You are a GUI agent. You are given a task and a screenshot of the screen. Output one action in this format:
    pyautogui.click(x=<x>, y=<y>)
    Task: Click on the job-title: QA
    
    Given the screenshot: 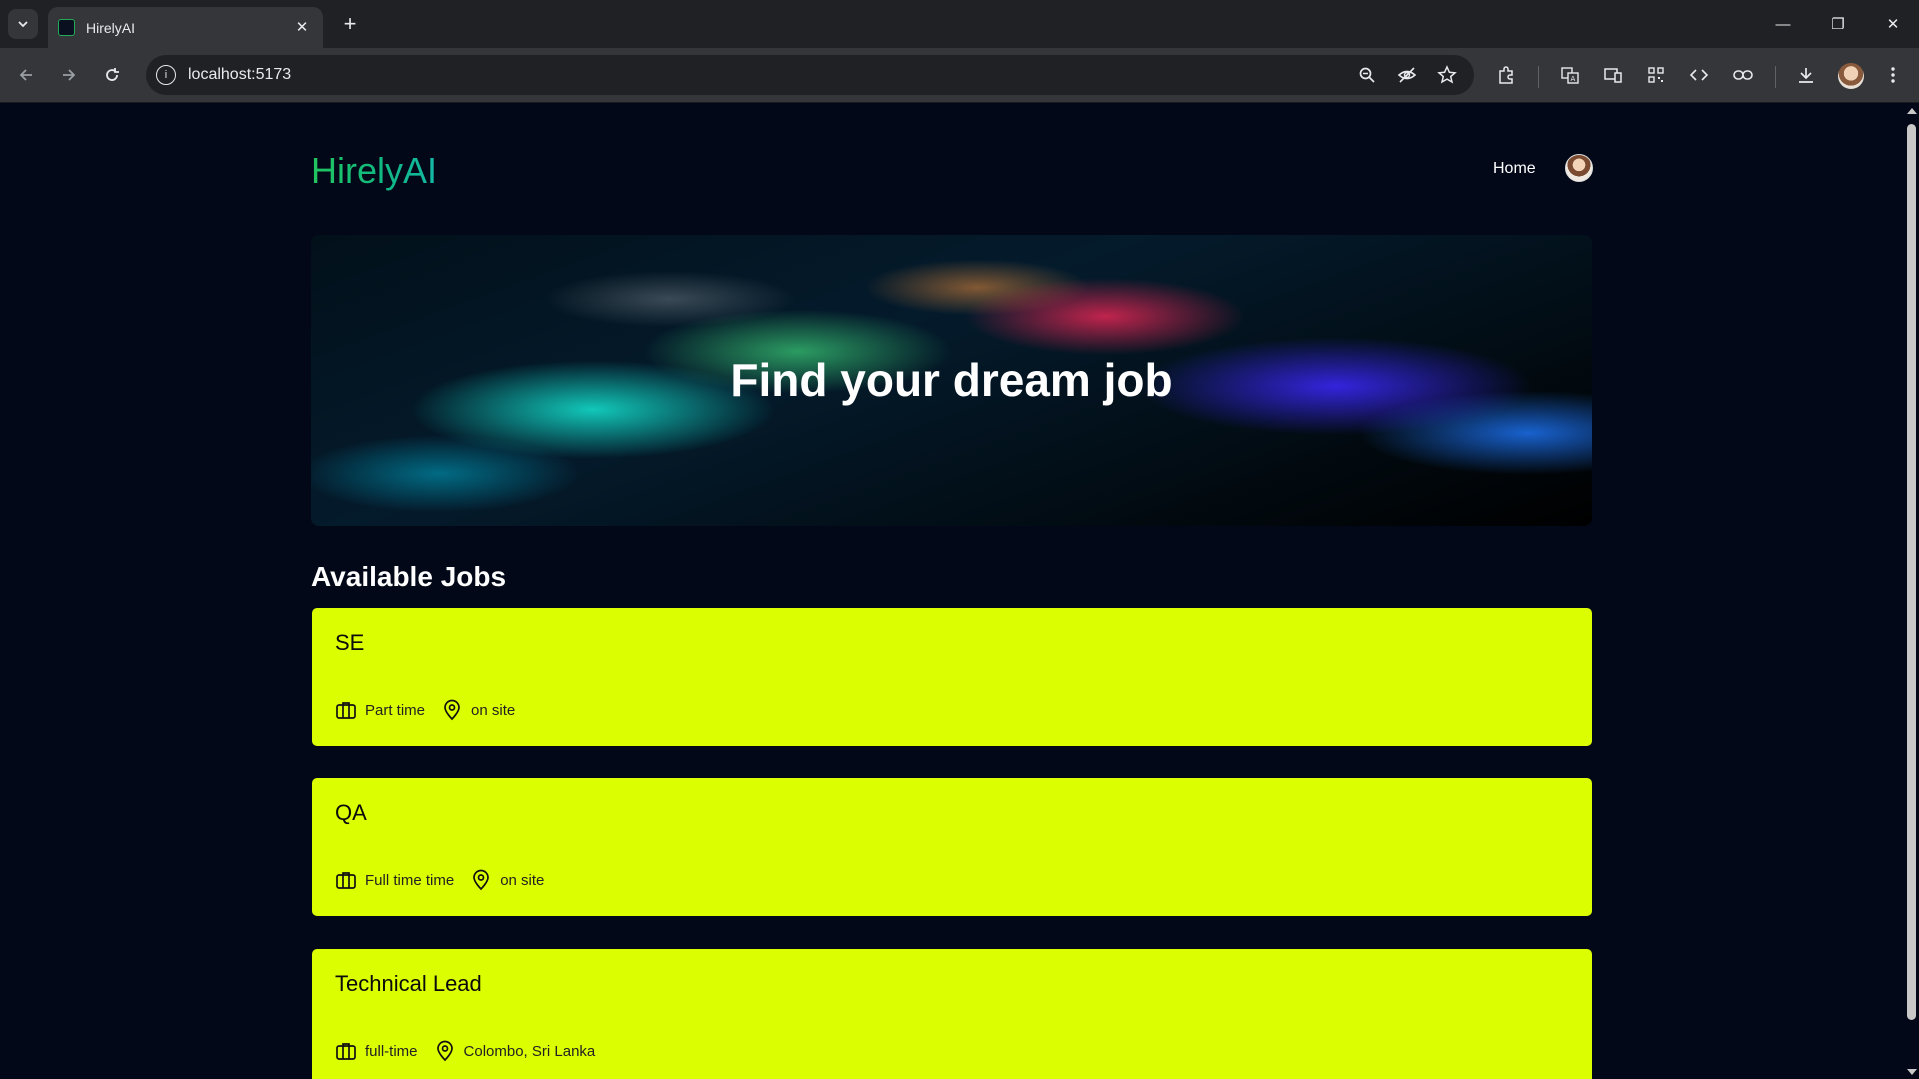 What is the action you would take?
    pyautogui.click(x=351, y=812)
    